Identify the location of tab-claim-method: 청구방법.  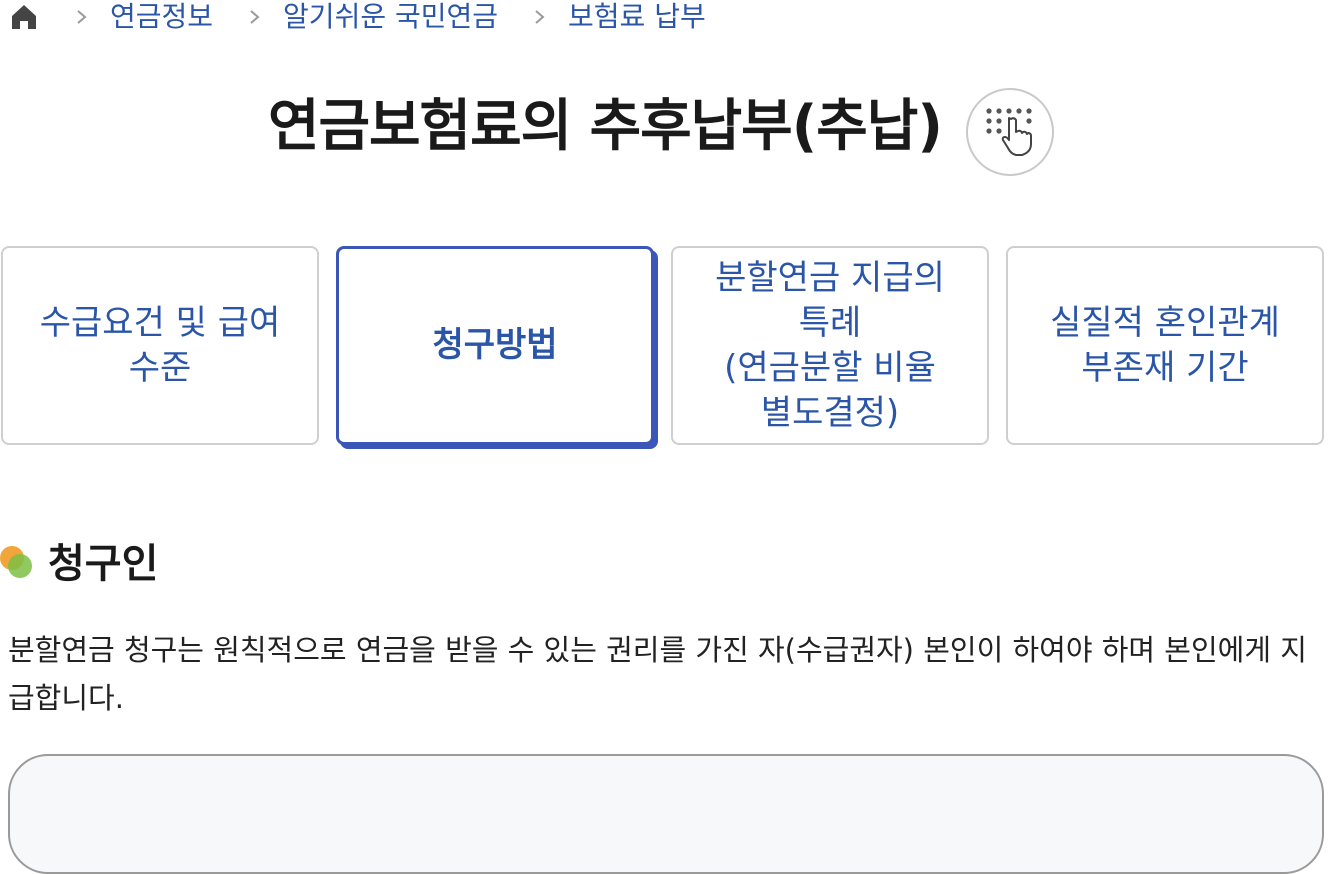
(495, 345).